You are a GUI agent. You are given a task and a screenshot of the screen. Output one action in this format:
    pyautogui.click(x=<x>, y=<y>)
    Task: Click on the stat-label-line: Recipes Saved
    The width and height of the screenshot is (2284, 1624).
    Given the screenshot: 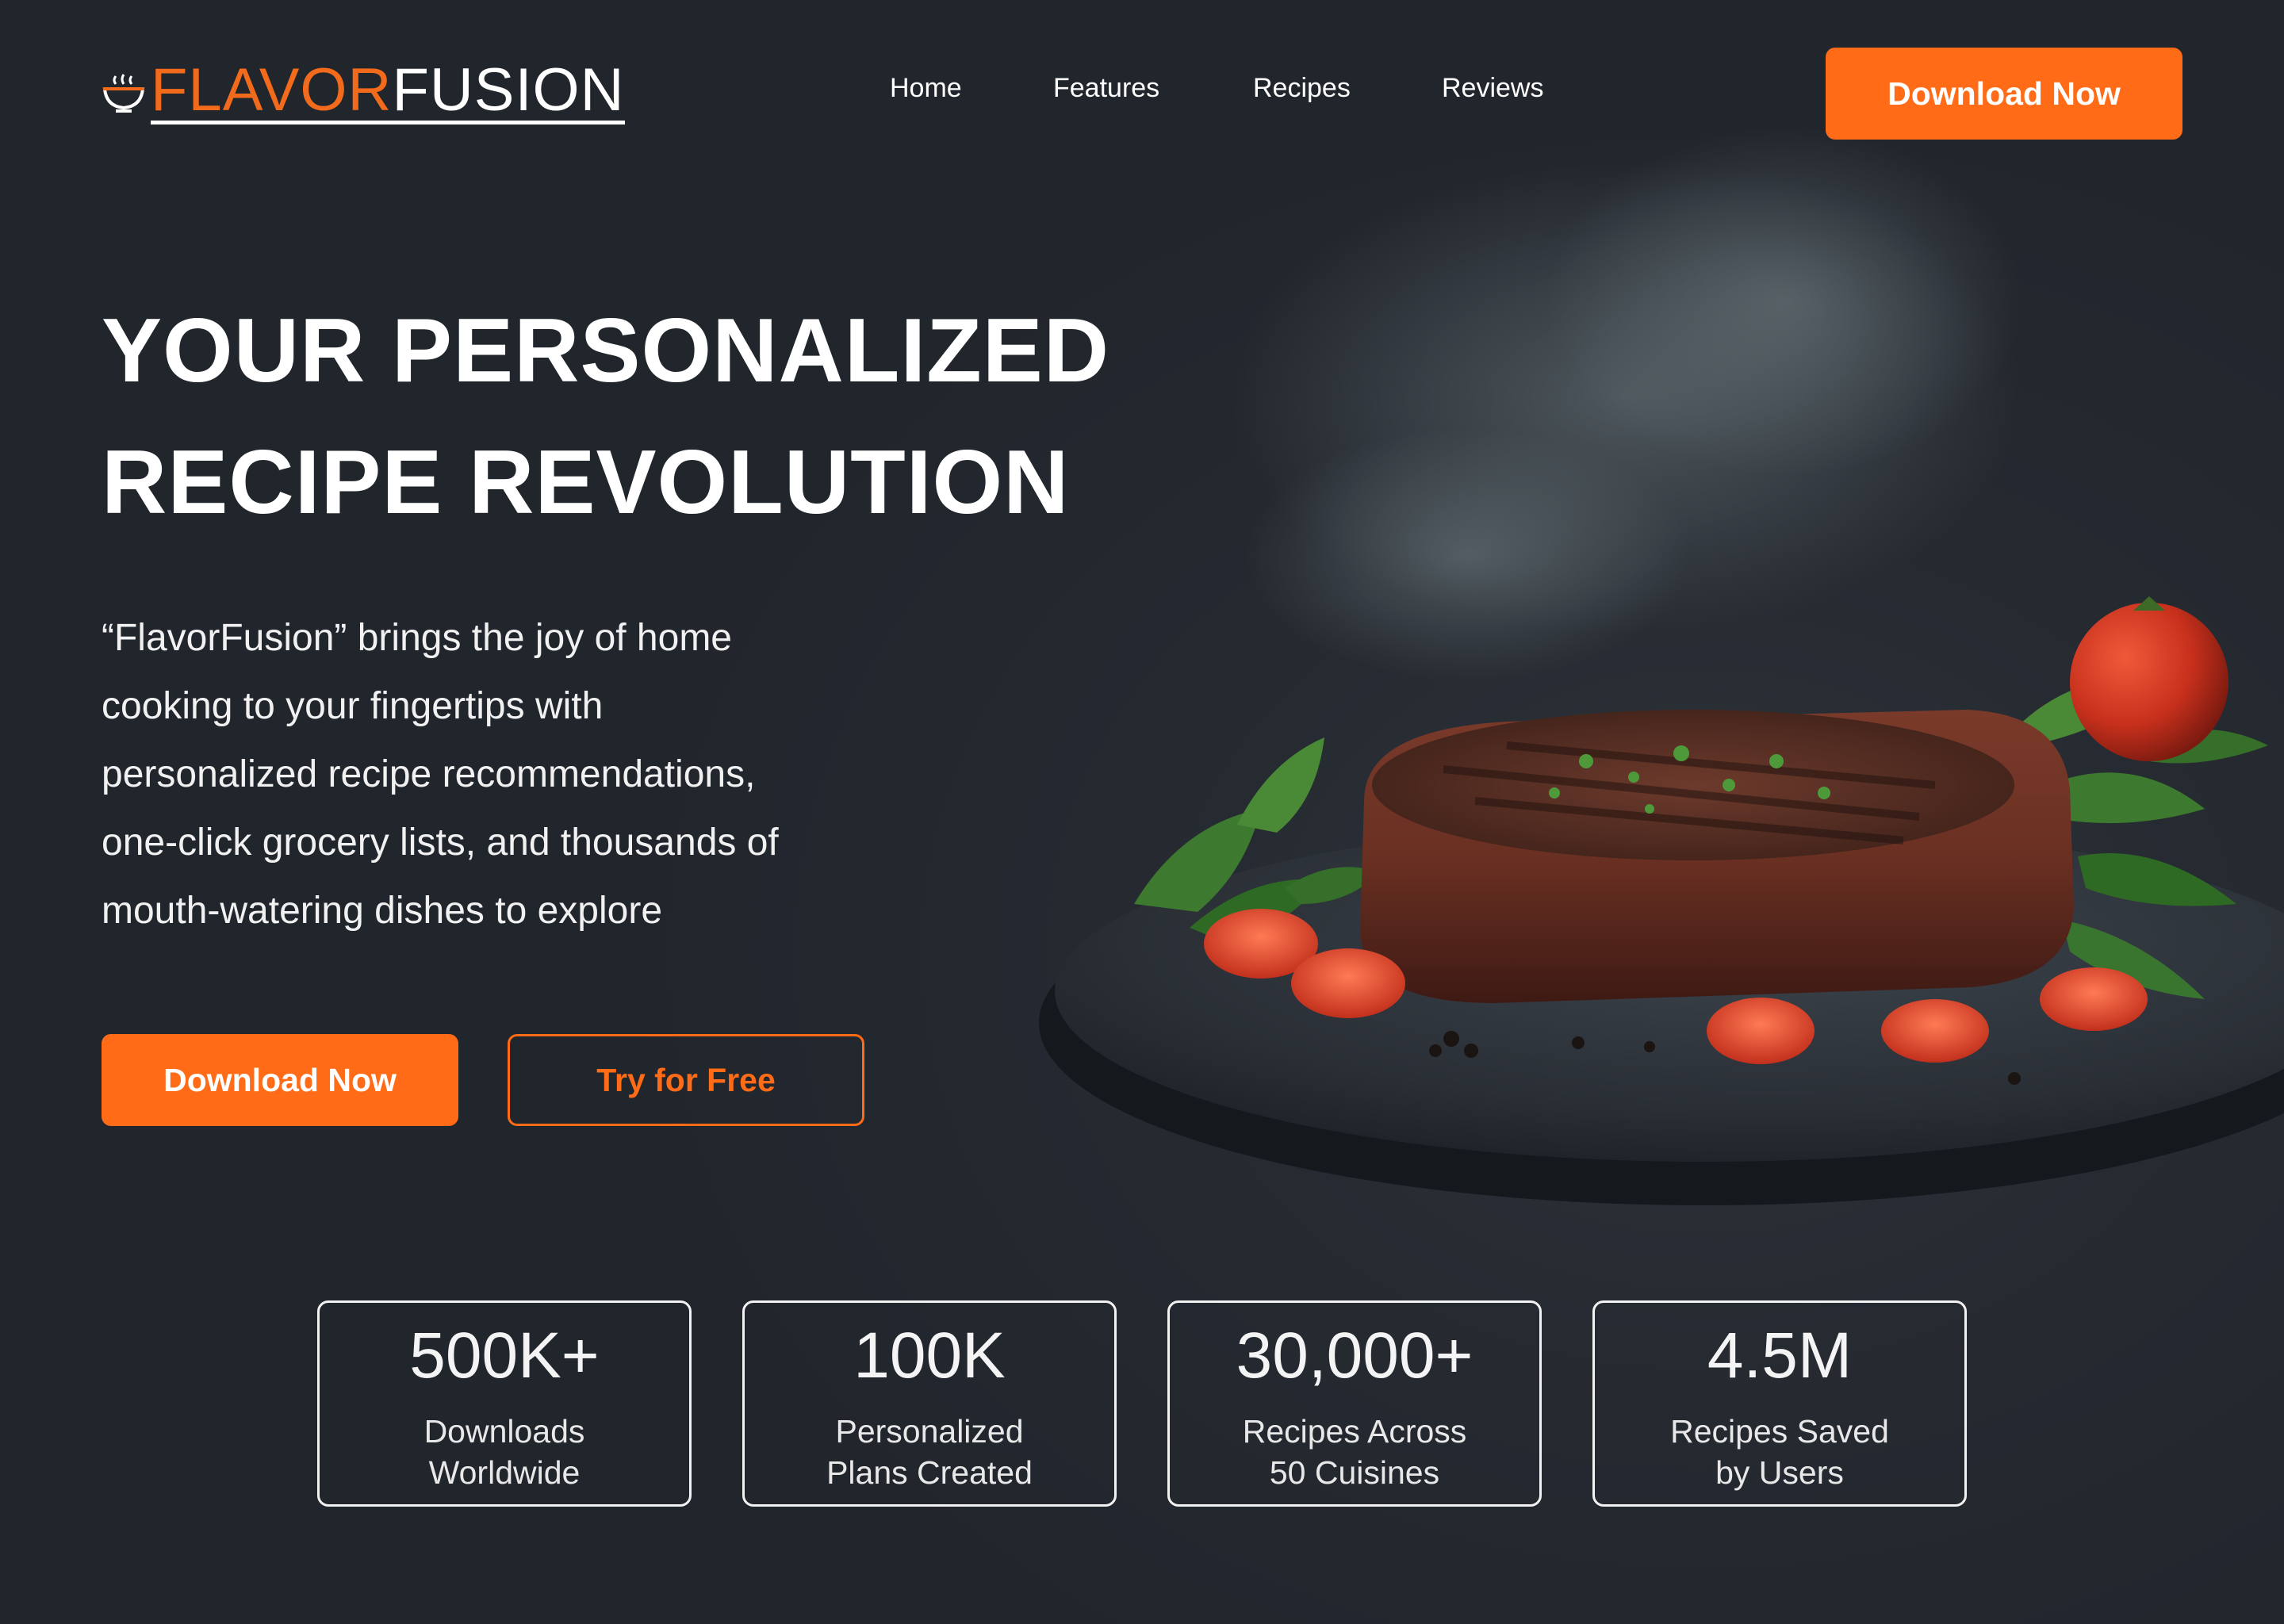 What is the action you would take?
    pyautogui.click(x=1779, y=1431)
    